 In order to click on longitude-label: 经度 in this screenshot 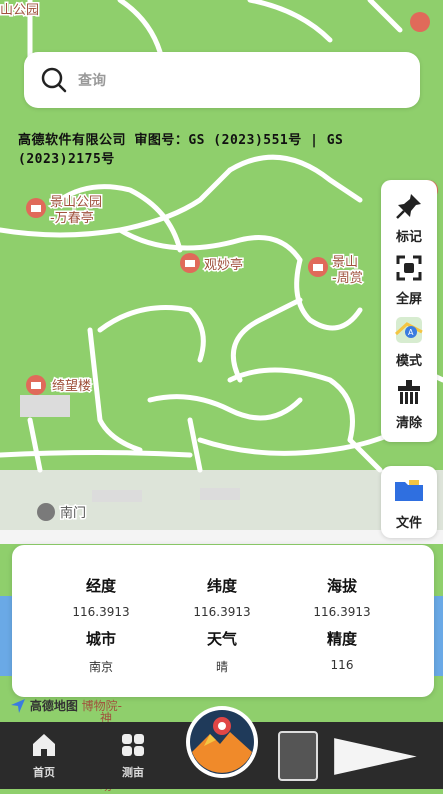, I will do `click(100, 586)`.